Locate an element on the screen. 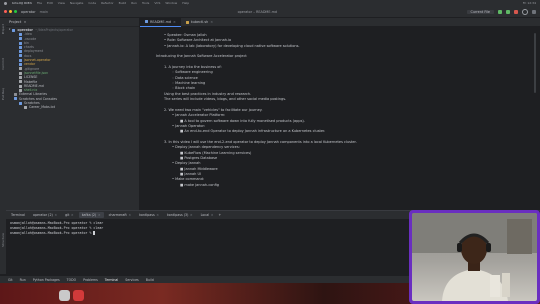 The height and width of the screenshot is (304, 540). terminal-tab-label: kontlpass (3) is located at coordinates (178, 215).